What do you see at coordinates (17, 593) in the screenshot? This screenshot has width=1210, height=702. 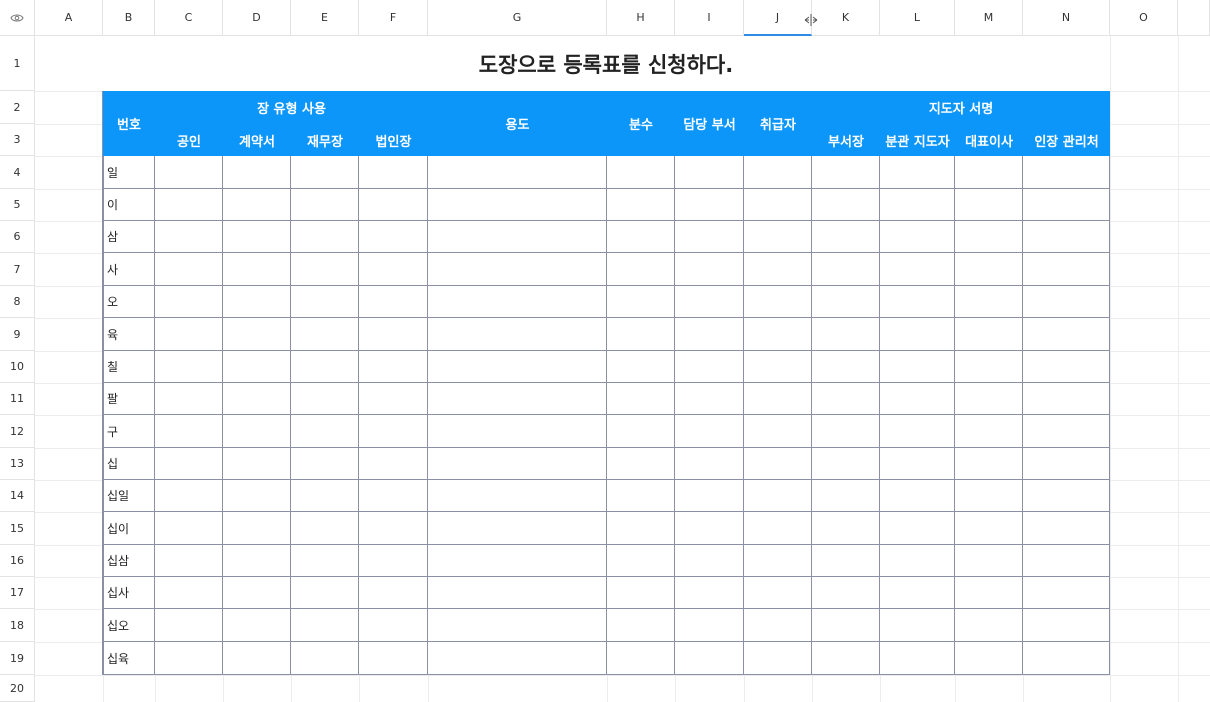 I see `row-header-17: 17` at bounding box center [17, 593].